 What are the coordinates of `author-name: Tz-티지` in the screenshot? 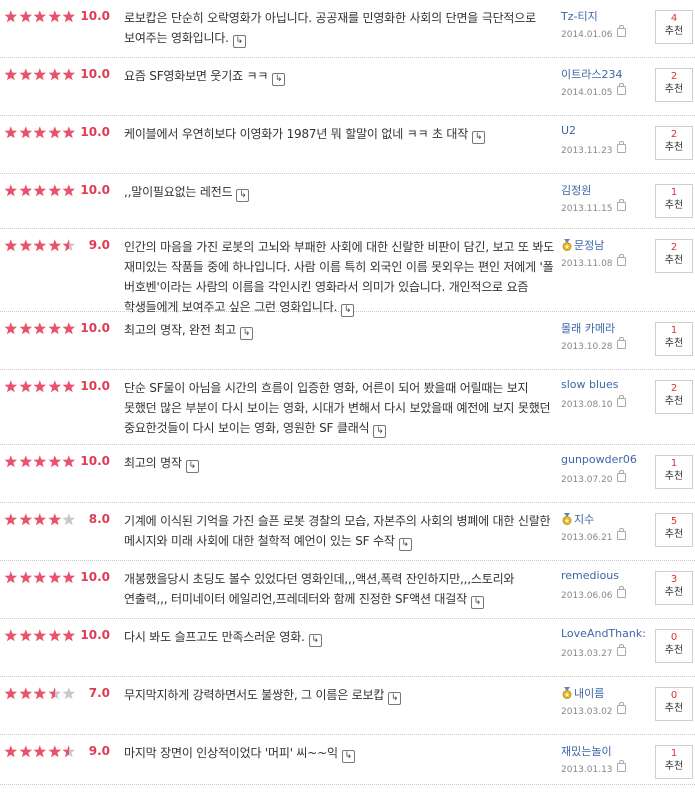 It's located at (579, 16).